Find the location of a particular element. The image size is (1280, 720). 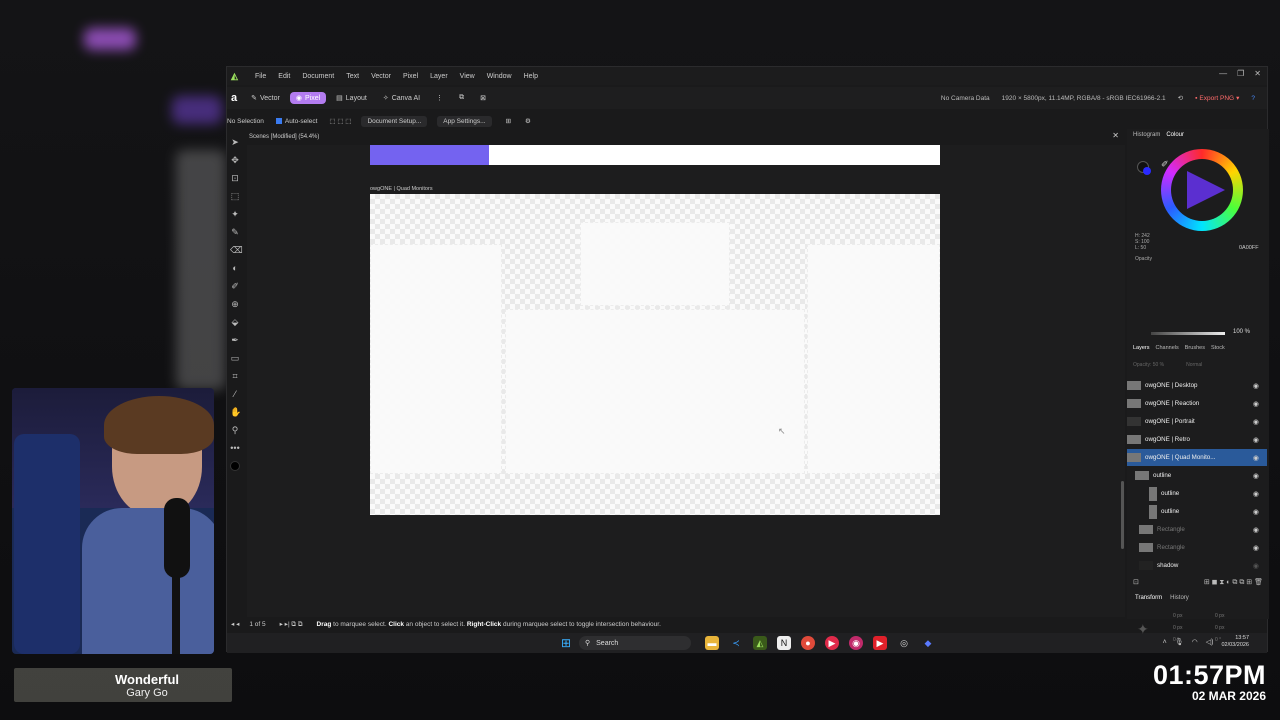

mesh-tool-icon: ⌗ is located at coordinates (235, 376).